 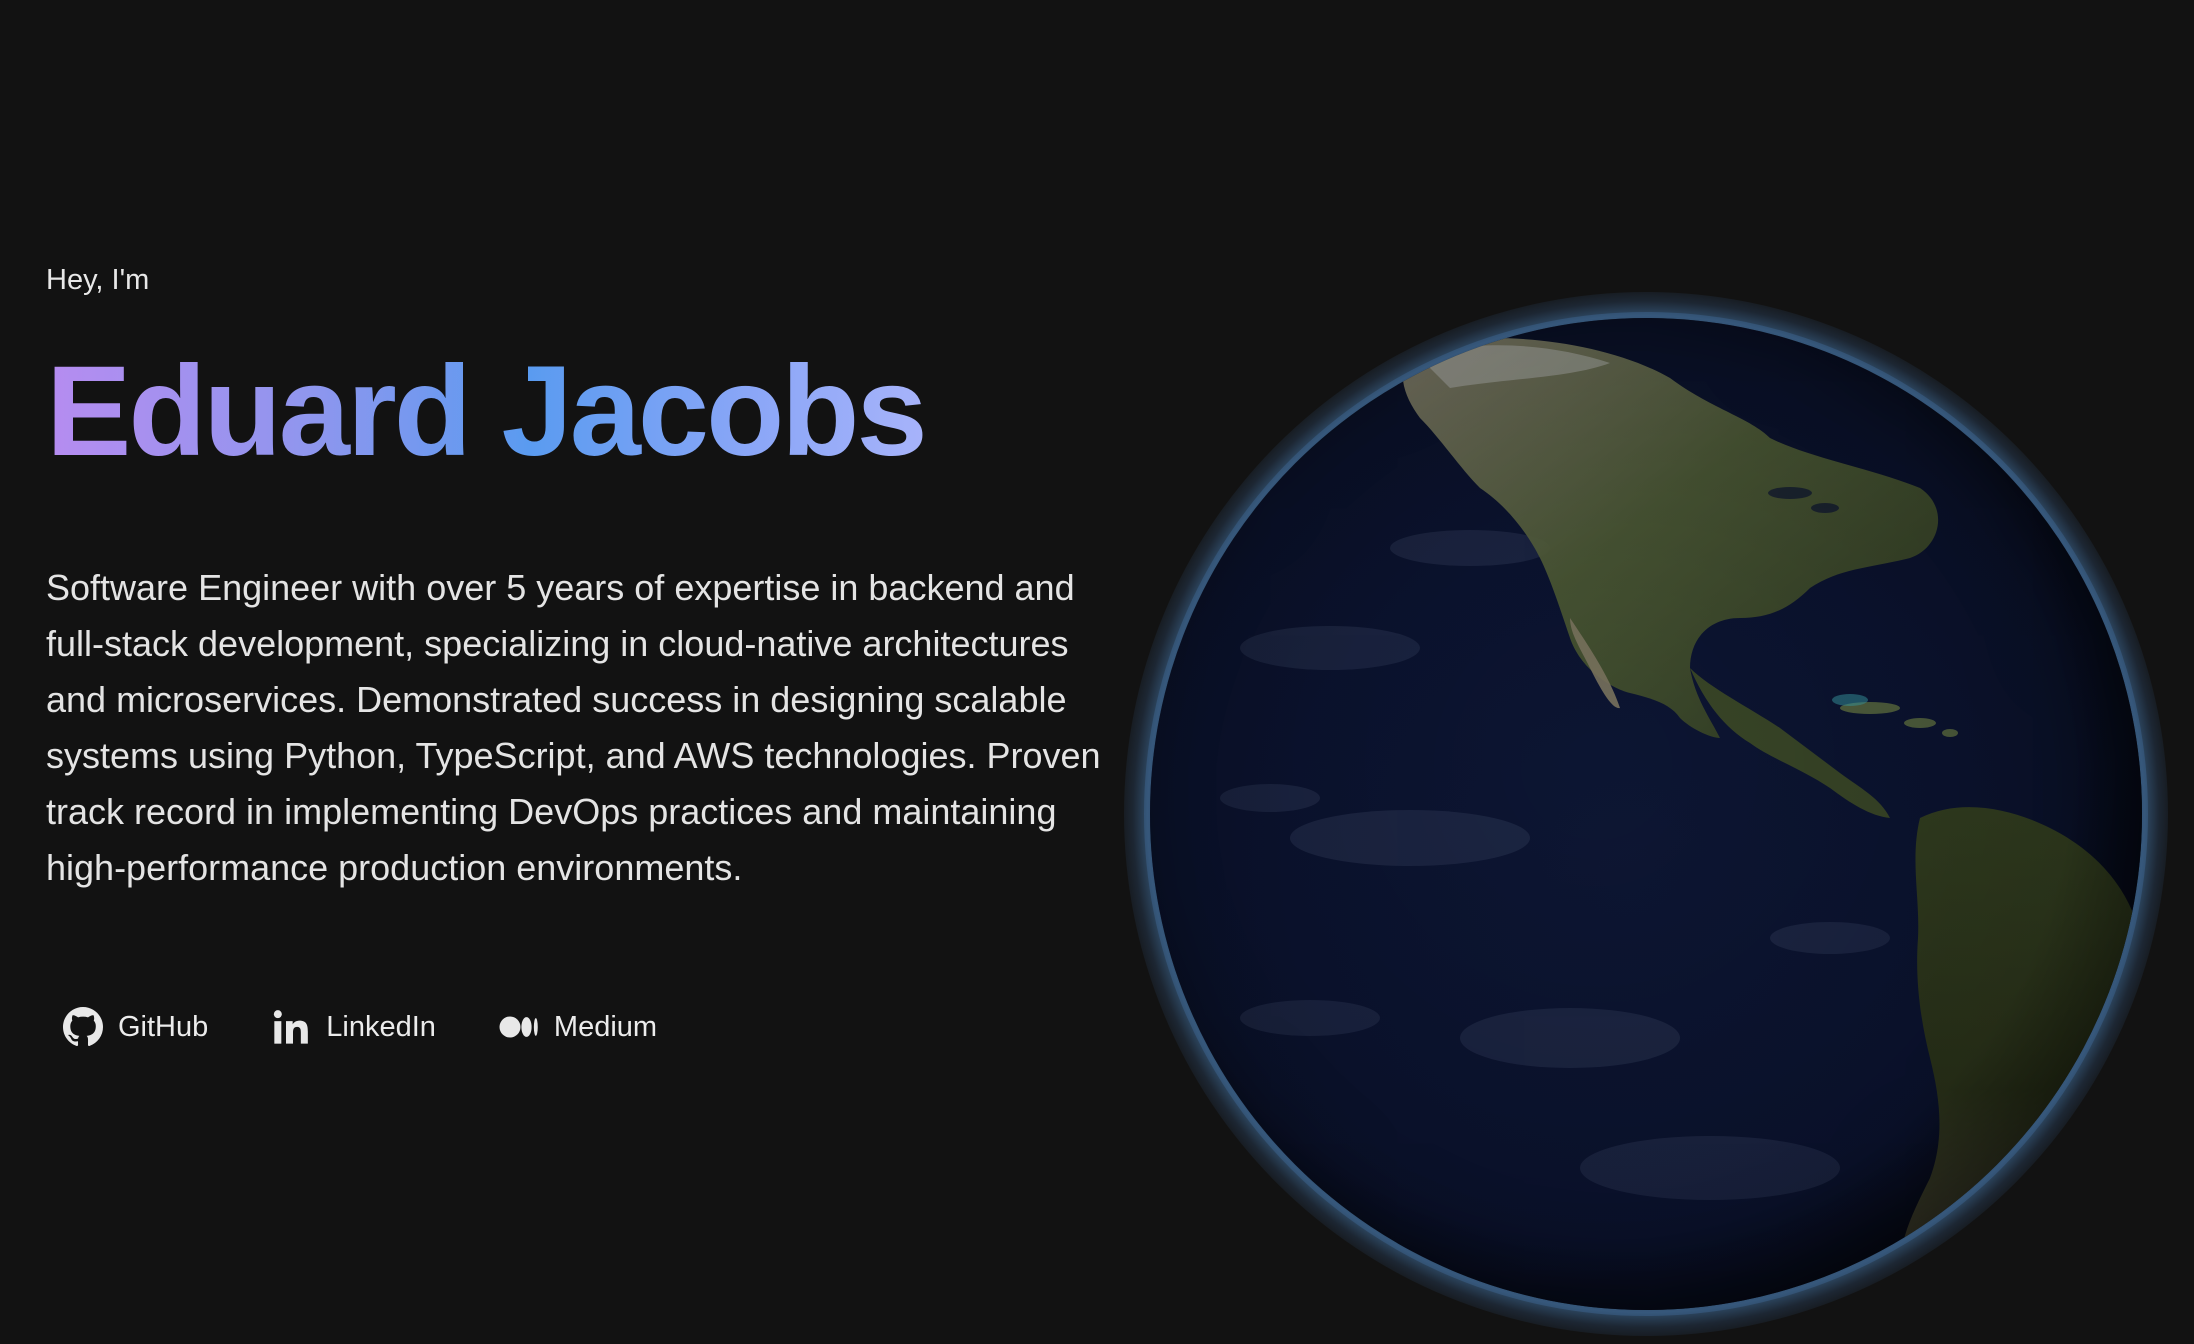 What do you see at coordinates (83, 1027) in the screenshot?
I see `github-icon` at bounding box center [83, 1027].